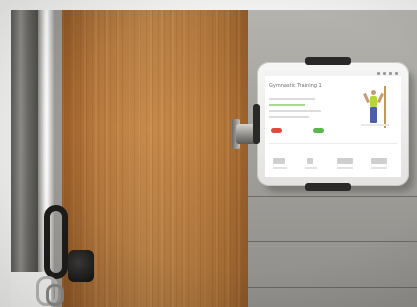 Image resolution: width=417 pixels, height=307 pixels. Describe the element at coordinates (5, 153) in the screenshot. I see `image-border-left` at that location.